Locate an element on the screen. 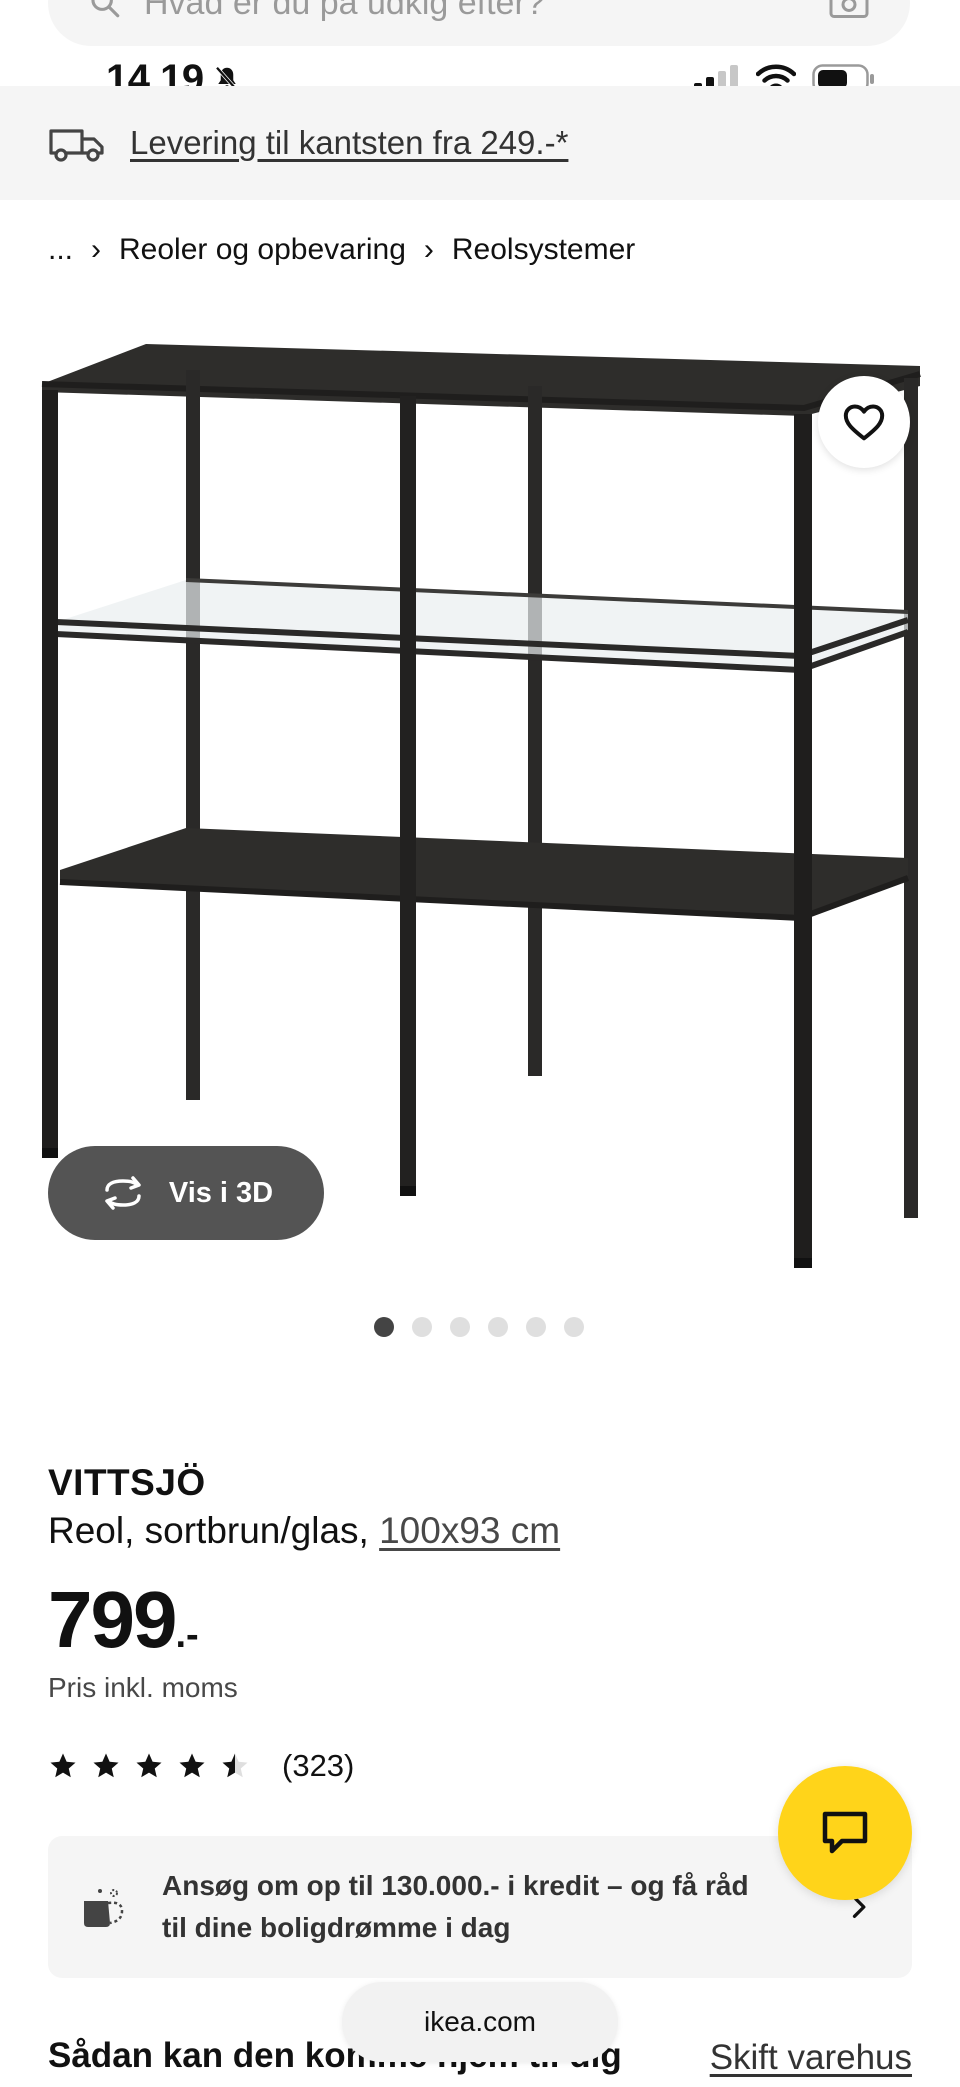  rating-stars is located at coordinates (149, 1766).